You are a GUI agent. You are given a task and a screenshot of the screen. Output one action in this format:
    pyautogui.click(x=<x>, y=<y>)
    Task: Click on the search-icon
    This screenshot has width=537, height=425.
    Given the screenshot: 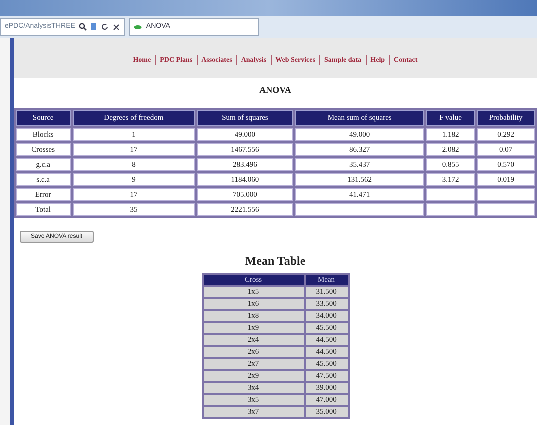 What is the action you would take?
    pyautogui.click(x=83, y=27)
    